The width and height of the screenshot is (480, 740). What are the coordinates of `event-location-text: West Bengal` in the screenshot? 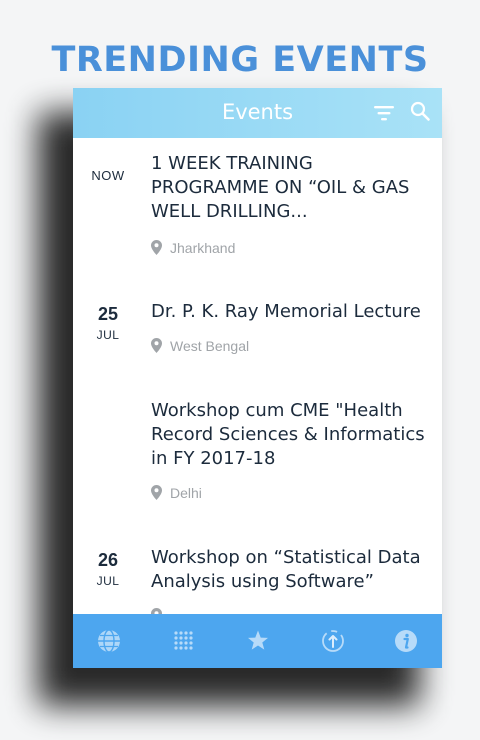 It's located at (210, 346).